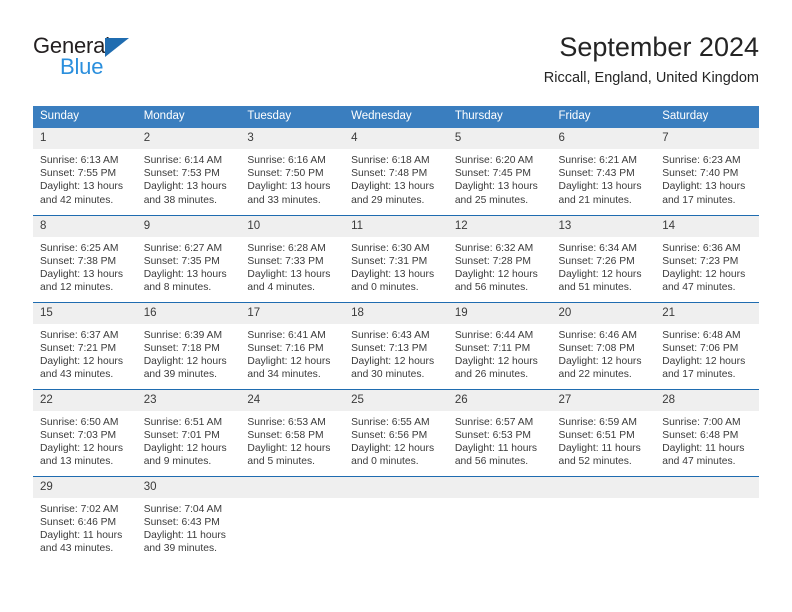 The image size is (792, 612). Describe the element at coordinates (603, 226) in the screenshot. I see `day-number: 13` at that location.